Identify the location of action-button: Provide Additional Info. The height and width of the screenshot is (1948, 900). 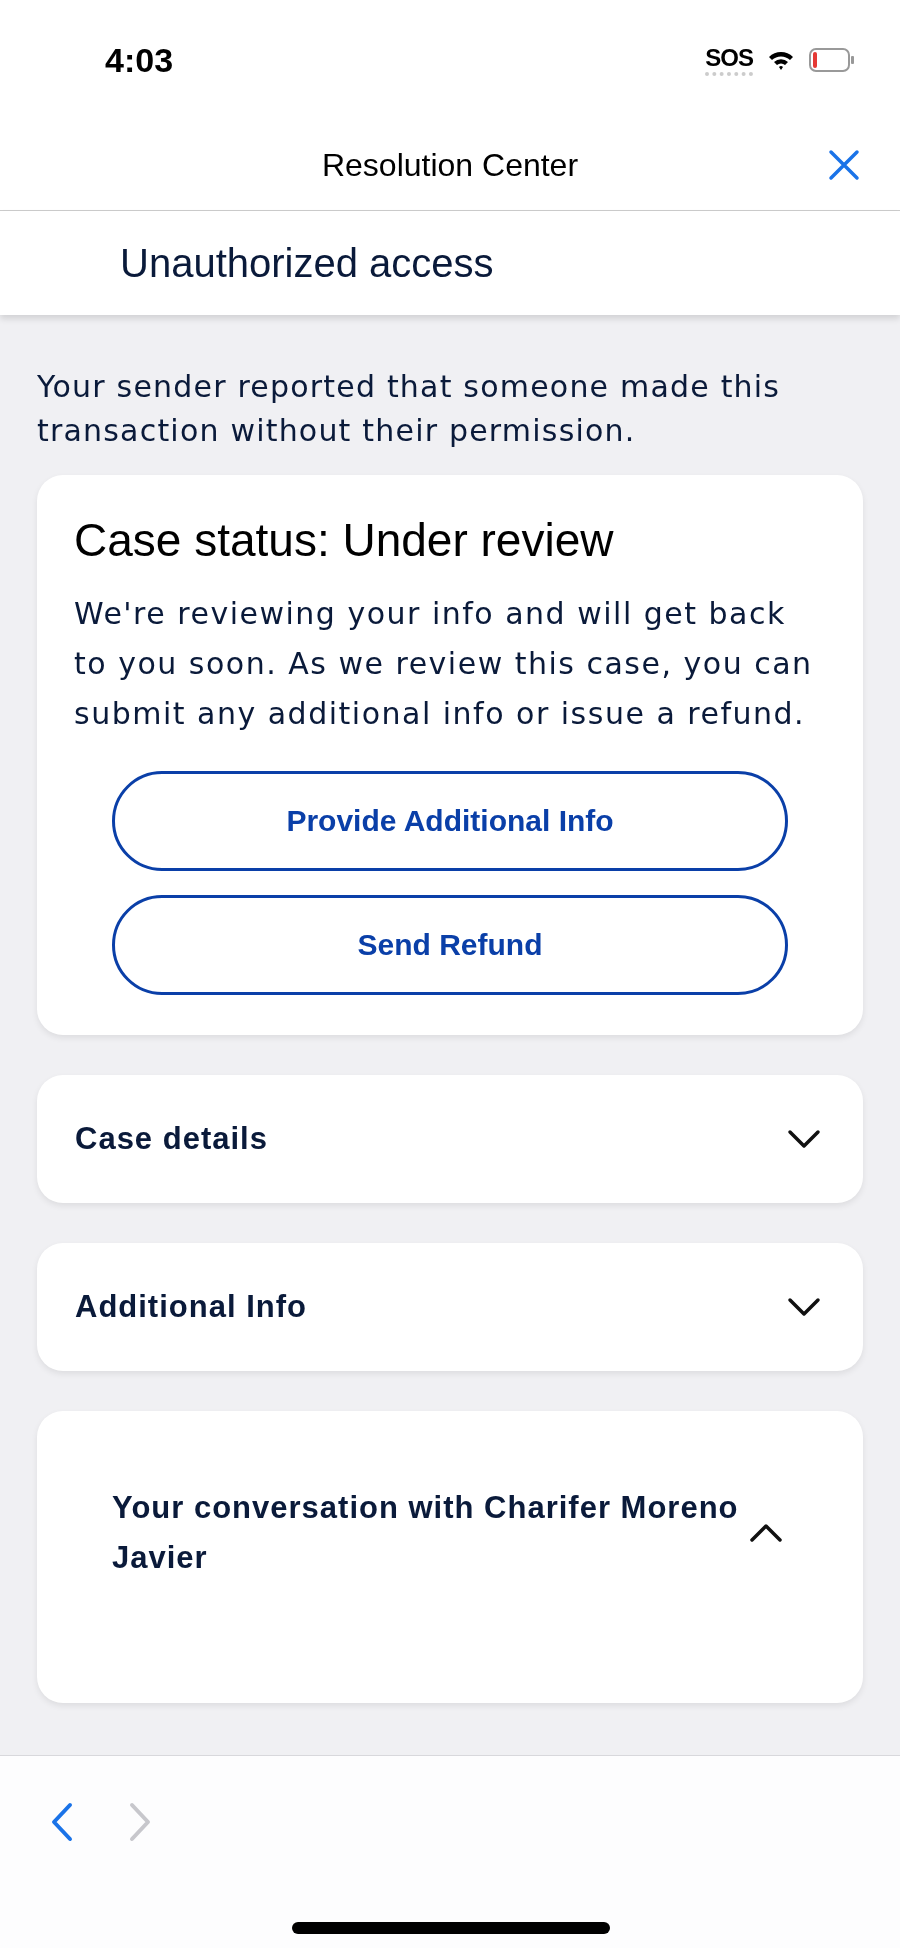
(450, 821).